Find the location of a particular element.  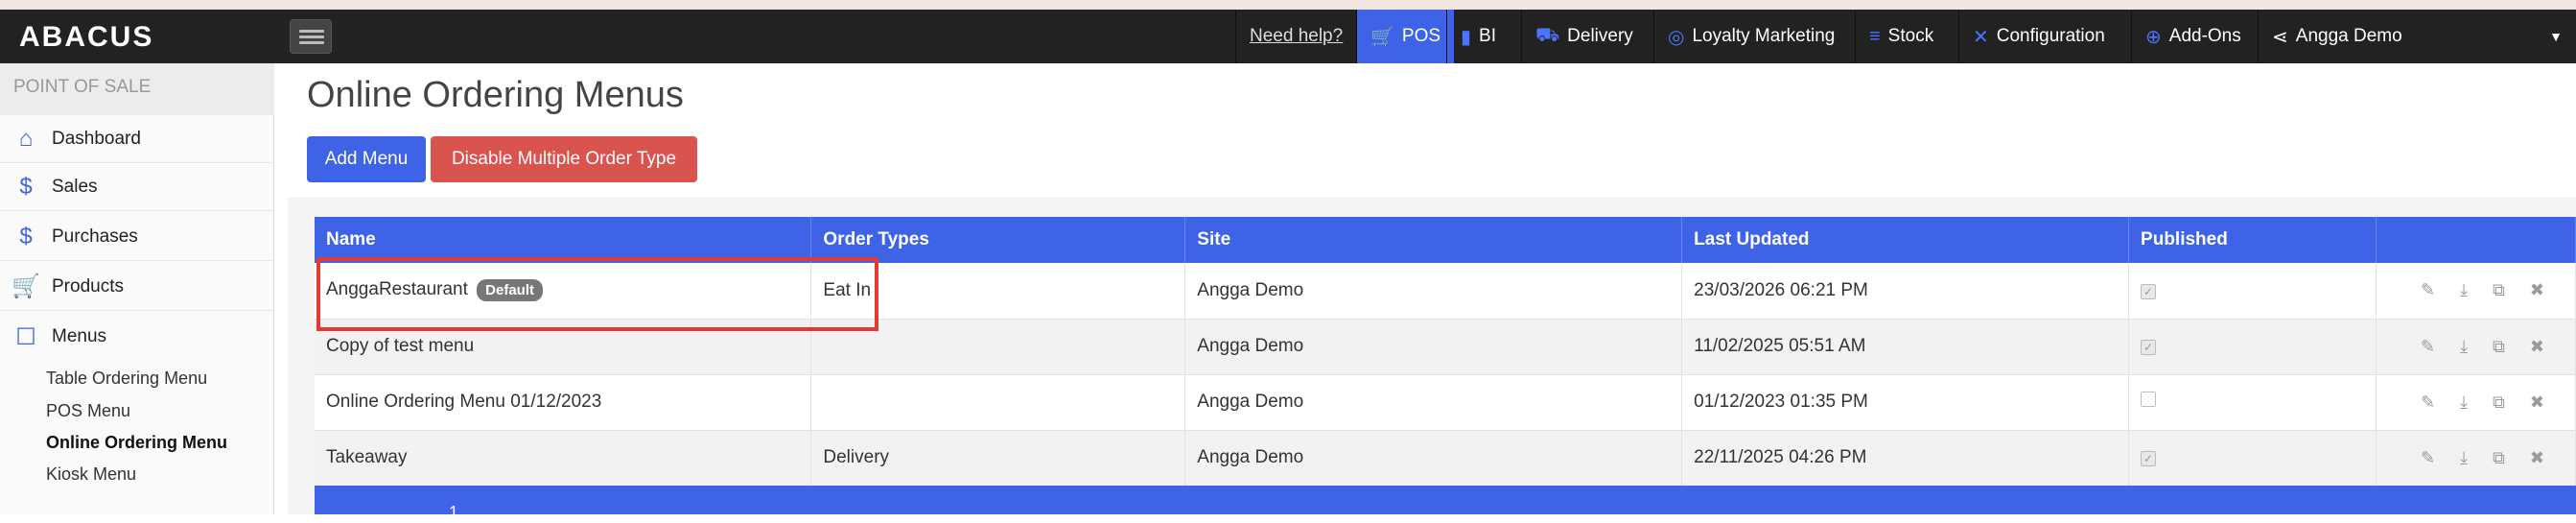

menu-name: Online Ordering Menu 01/12/2023 is located at coordinates (463, 402).